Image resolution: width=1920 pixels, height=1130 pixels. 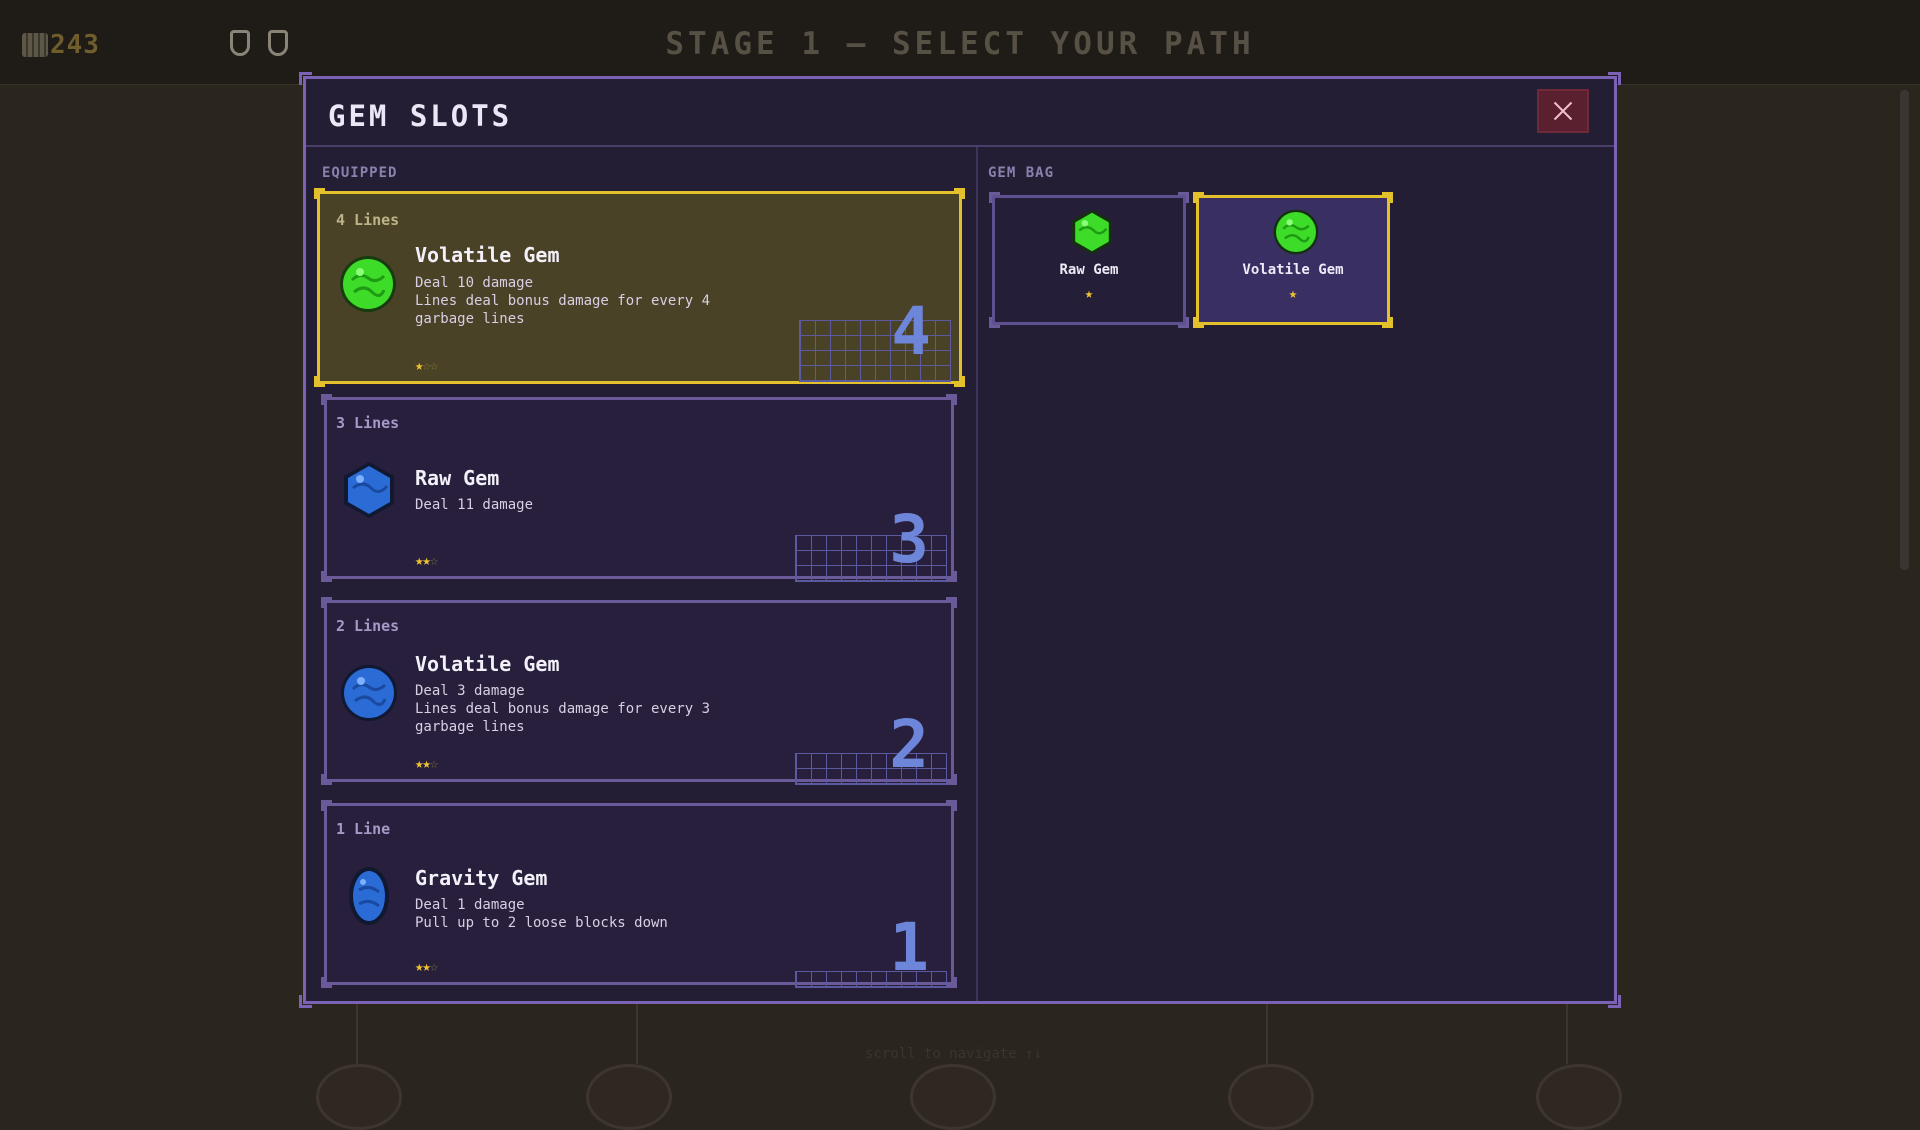 I want to click on gravity-gem-blue-icon, so click(x=369, y=896).